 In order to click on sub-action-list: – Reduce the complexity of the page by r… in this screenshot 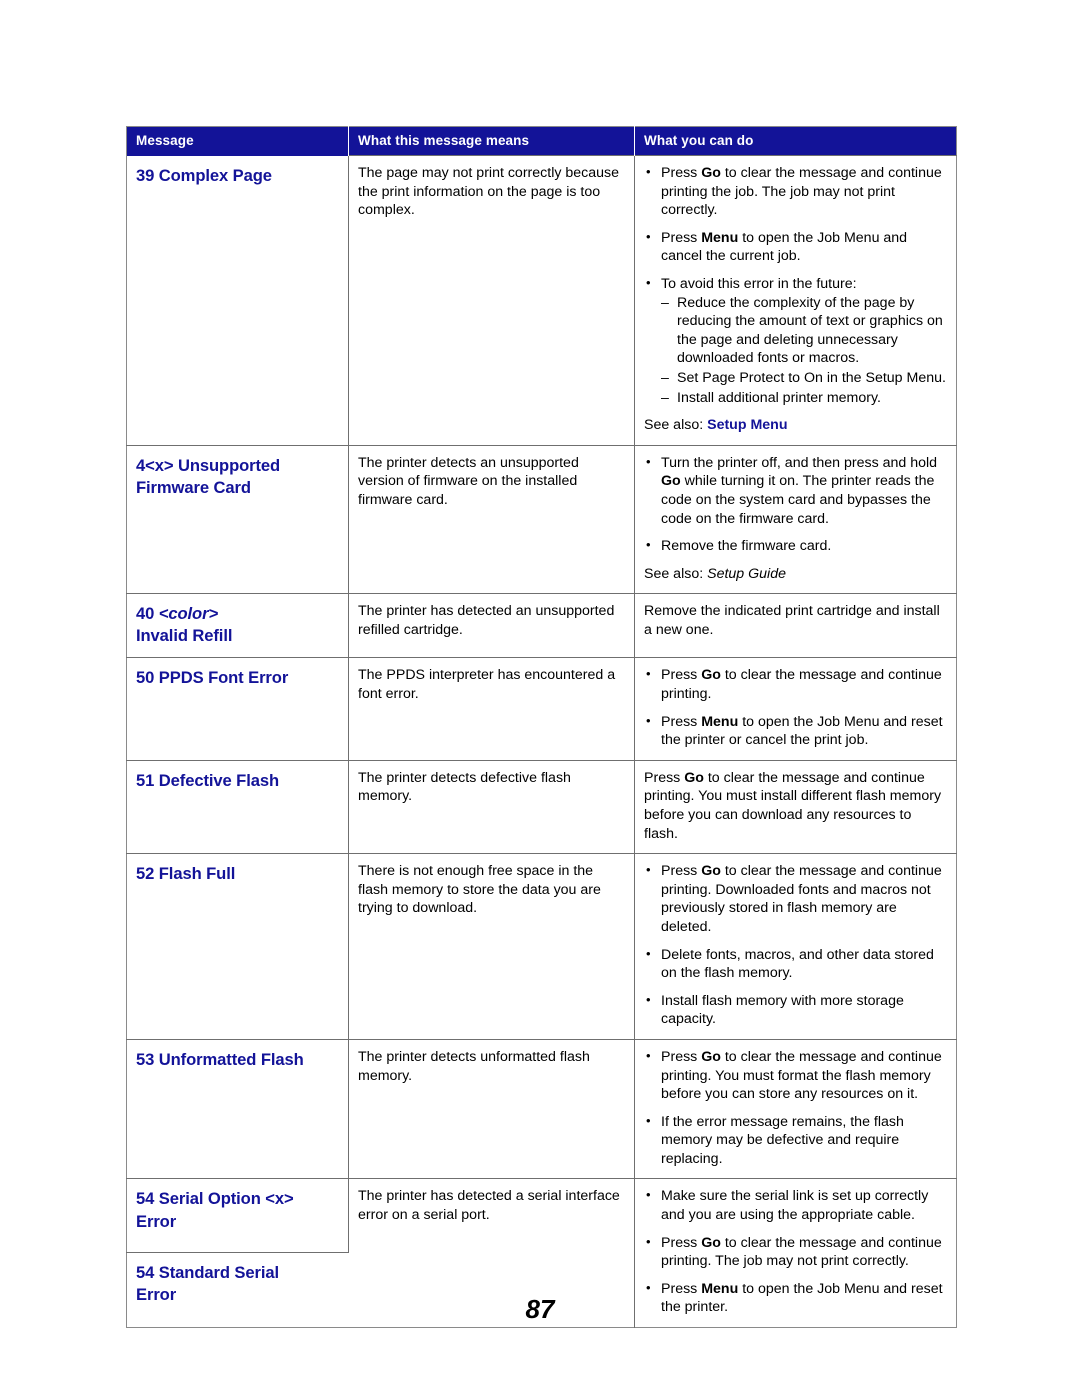, I will do `click(803, 351)`.